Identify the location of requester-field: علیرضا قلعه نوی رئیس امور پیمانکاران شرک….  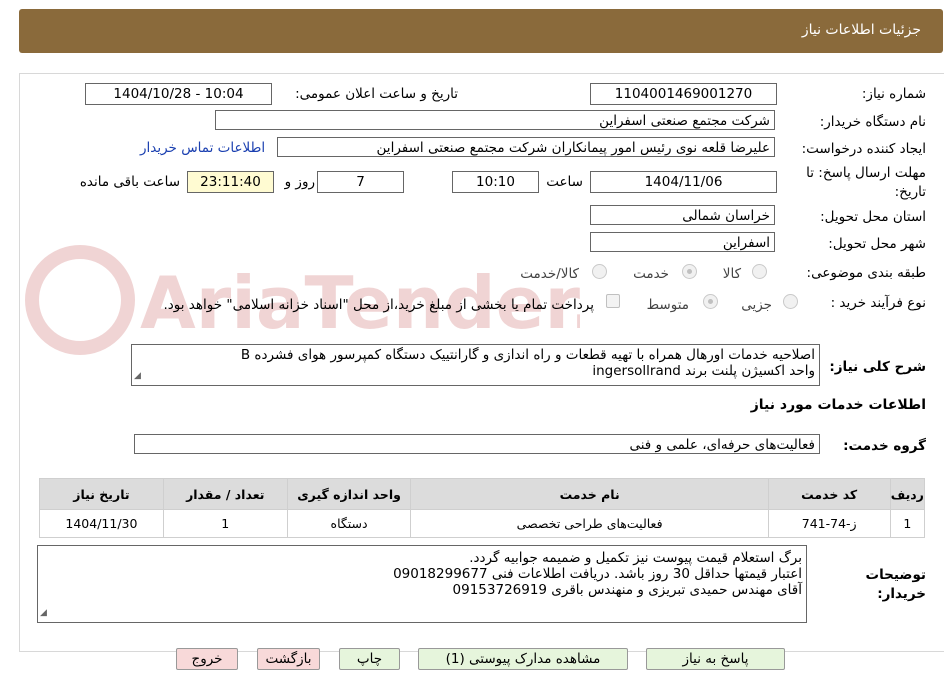
(526, 147).